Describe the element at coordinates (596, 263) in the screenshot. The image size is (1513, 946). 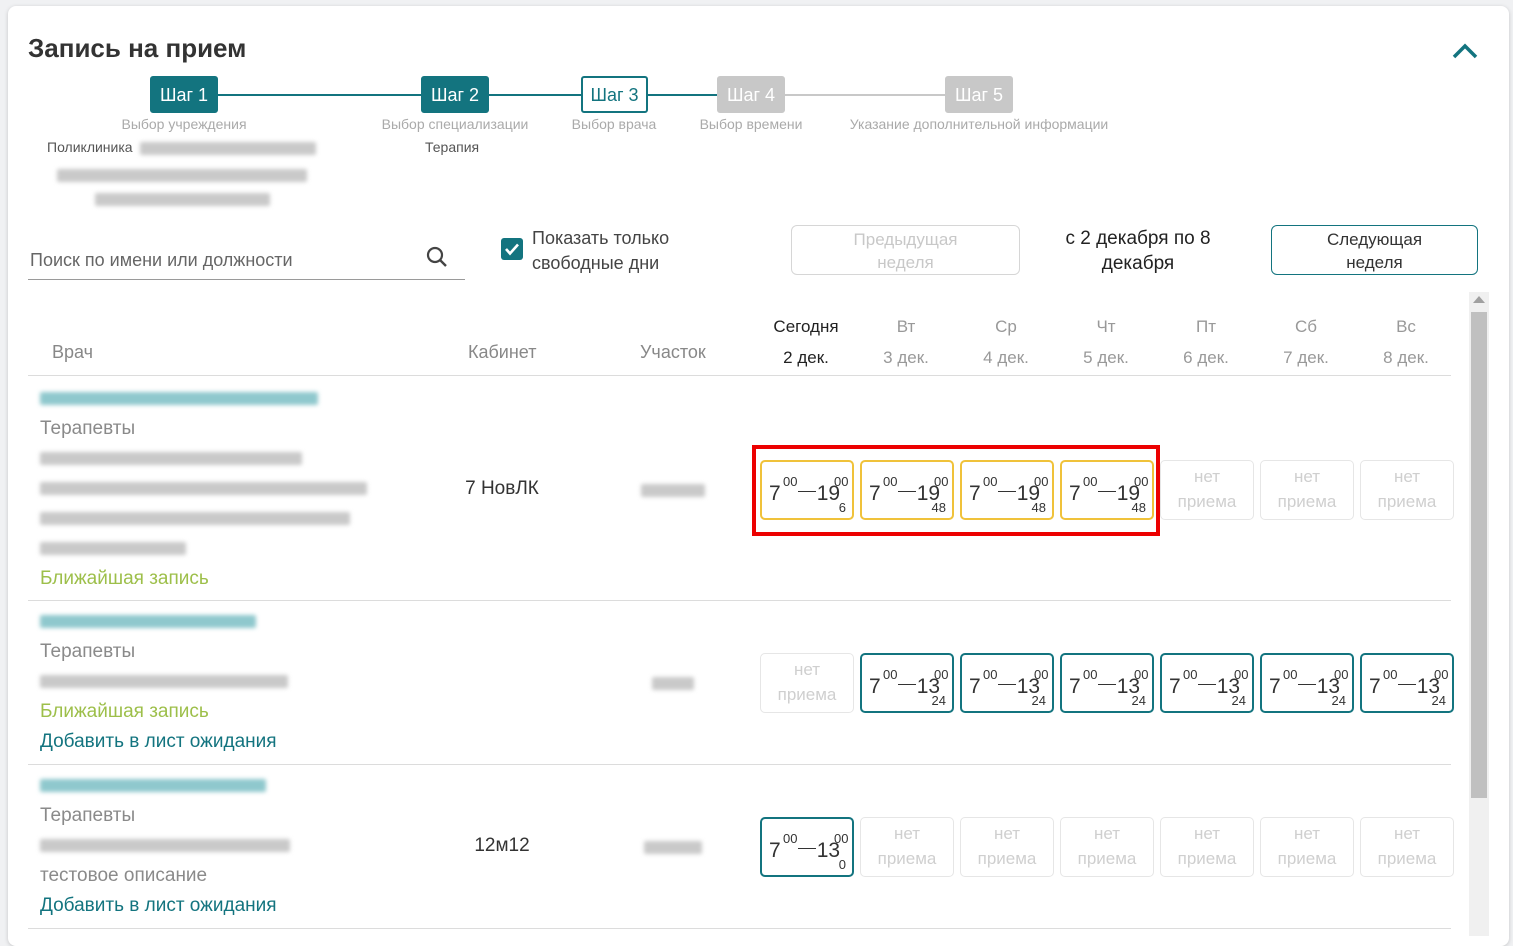
I see `free-days-label-line2: свободные дни` at that location.